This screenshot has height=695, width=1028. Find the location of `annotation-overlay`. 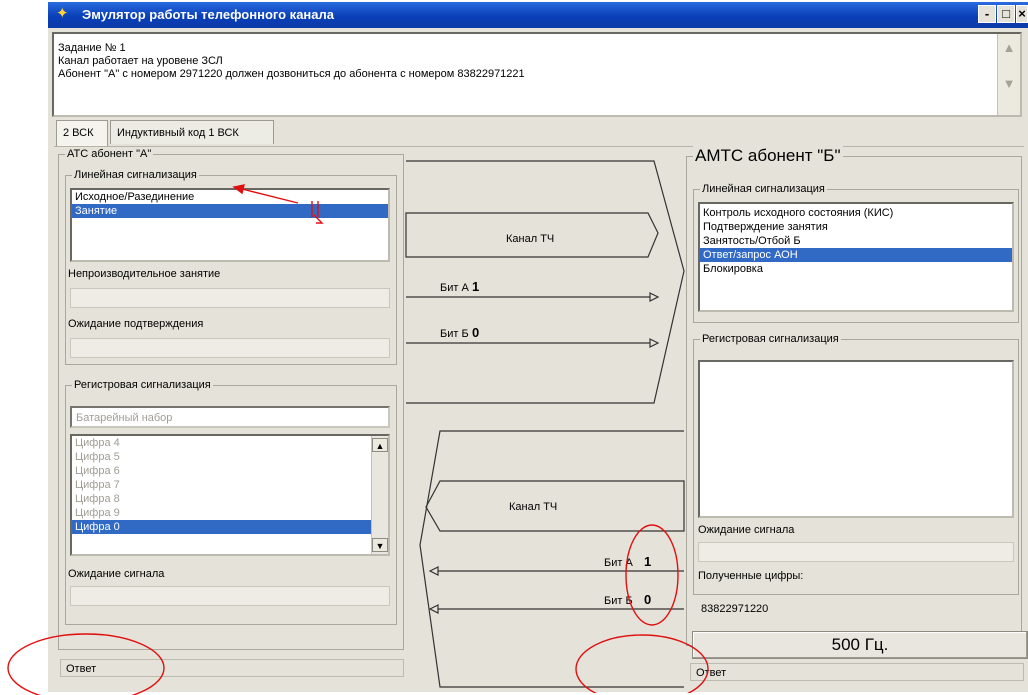

annotation-overlay is located at coordinates (86, 664).